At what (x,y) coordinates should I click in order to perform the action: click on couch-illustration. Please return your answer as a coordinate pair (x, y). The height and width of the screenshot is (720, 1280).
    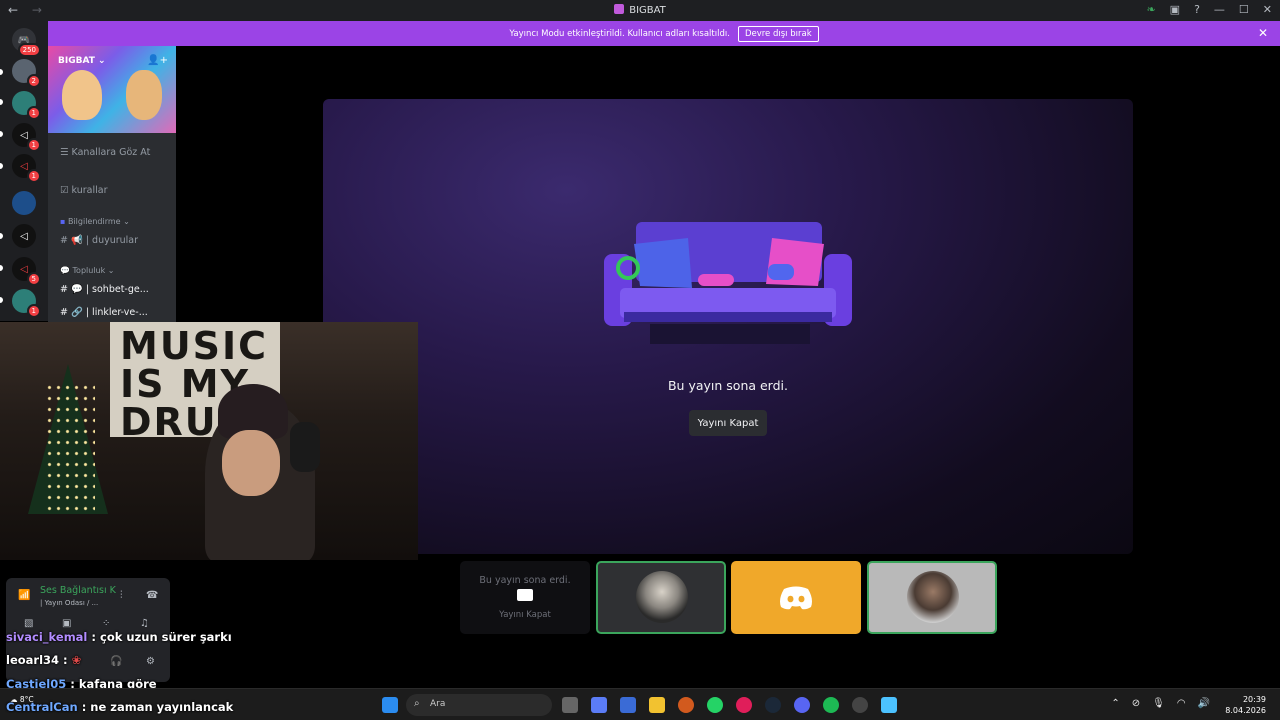
    Looking at the image, I should click on (728, 283).